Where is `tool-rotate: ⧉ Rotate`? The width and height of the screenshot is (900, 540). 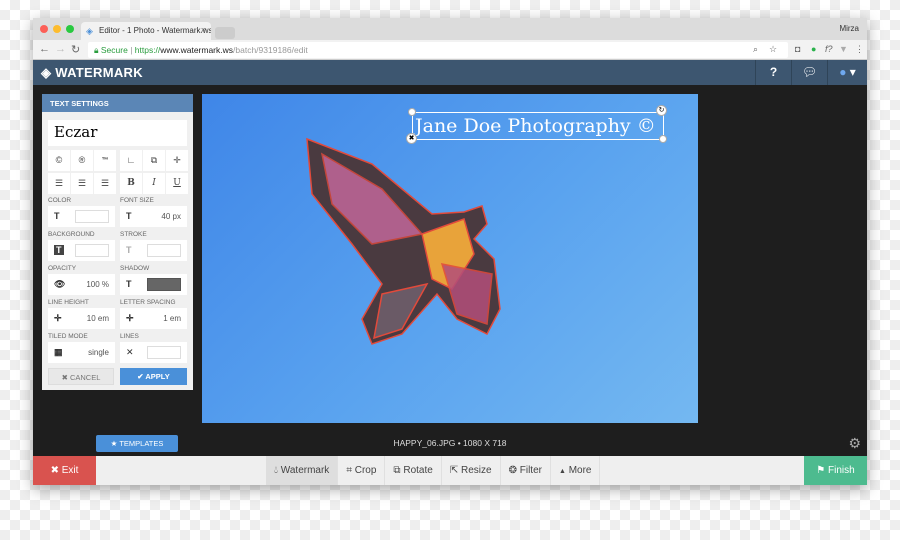 tool-rotate: ⧉ Rotate is located at coordinates (413, 470).